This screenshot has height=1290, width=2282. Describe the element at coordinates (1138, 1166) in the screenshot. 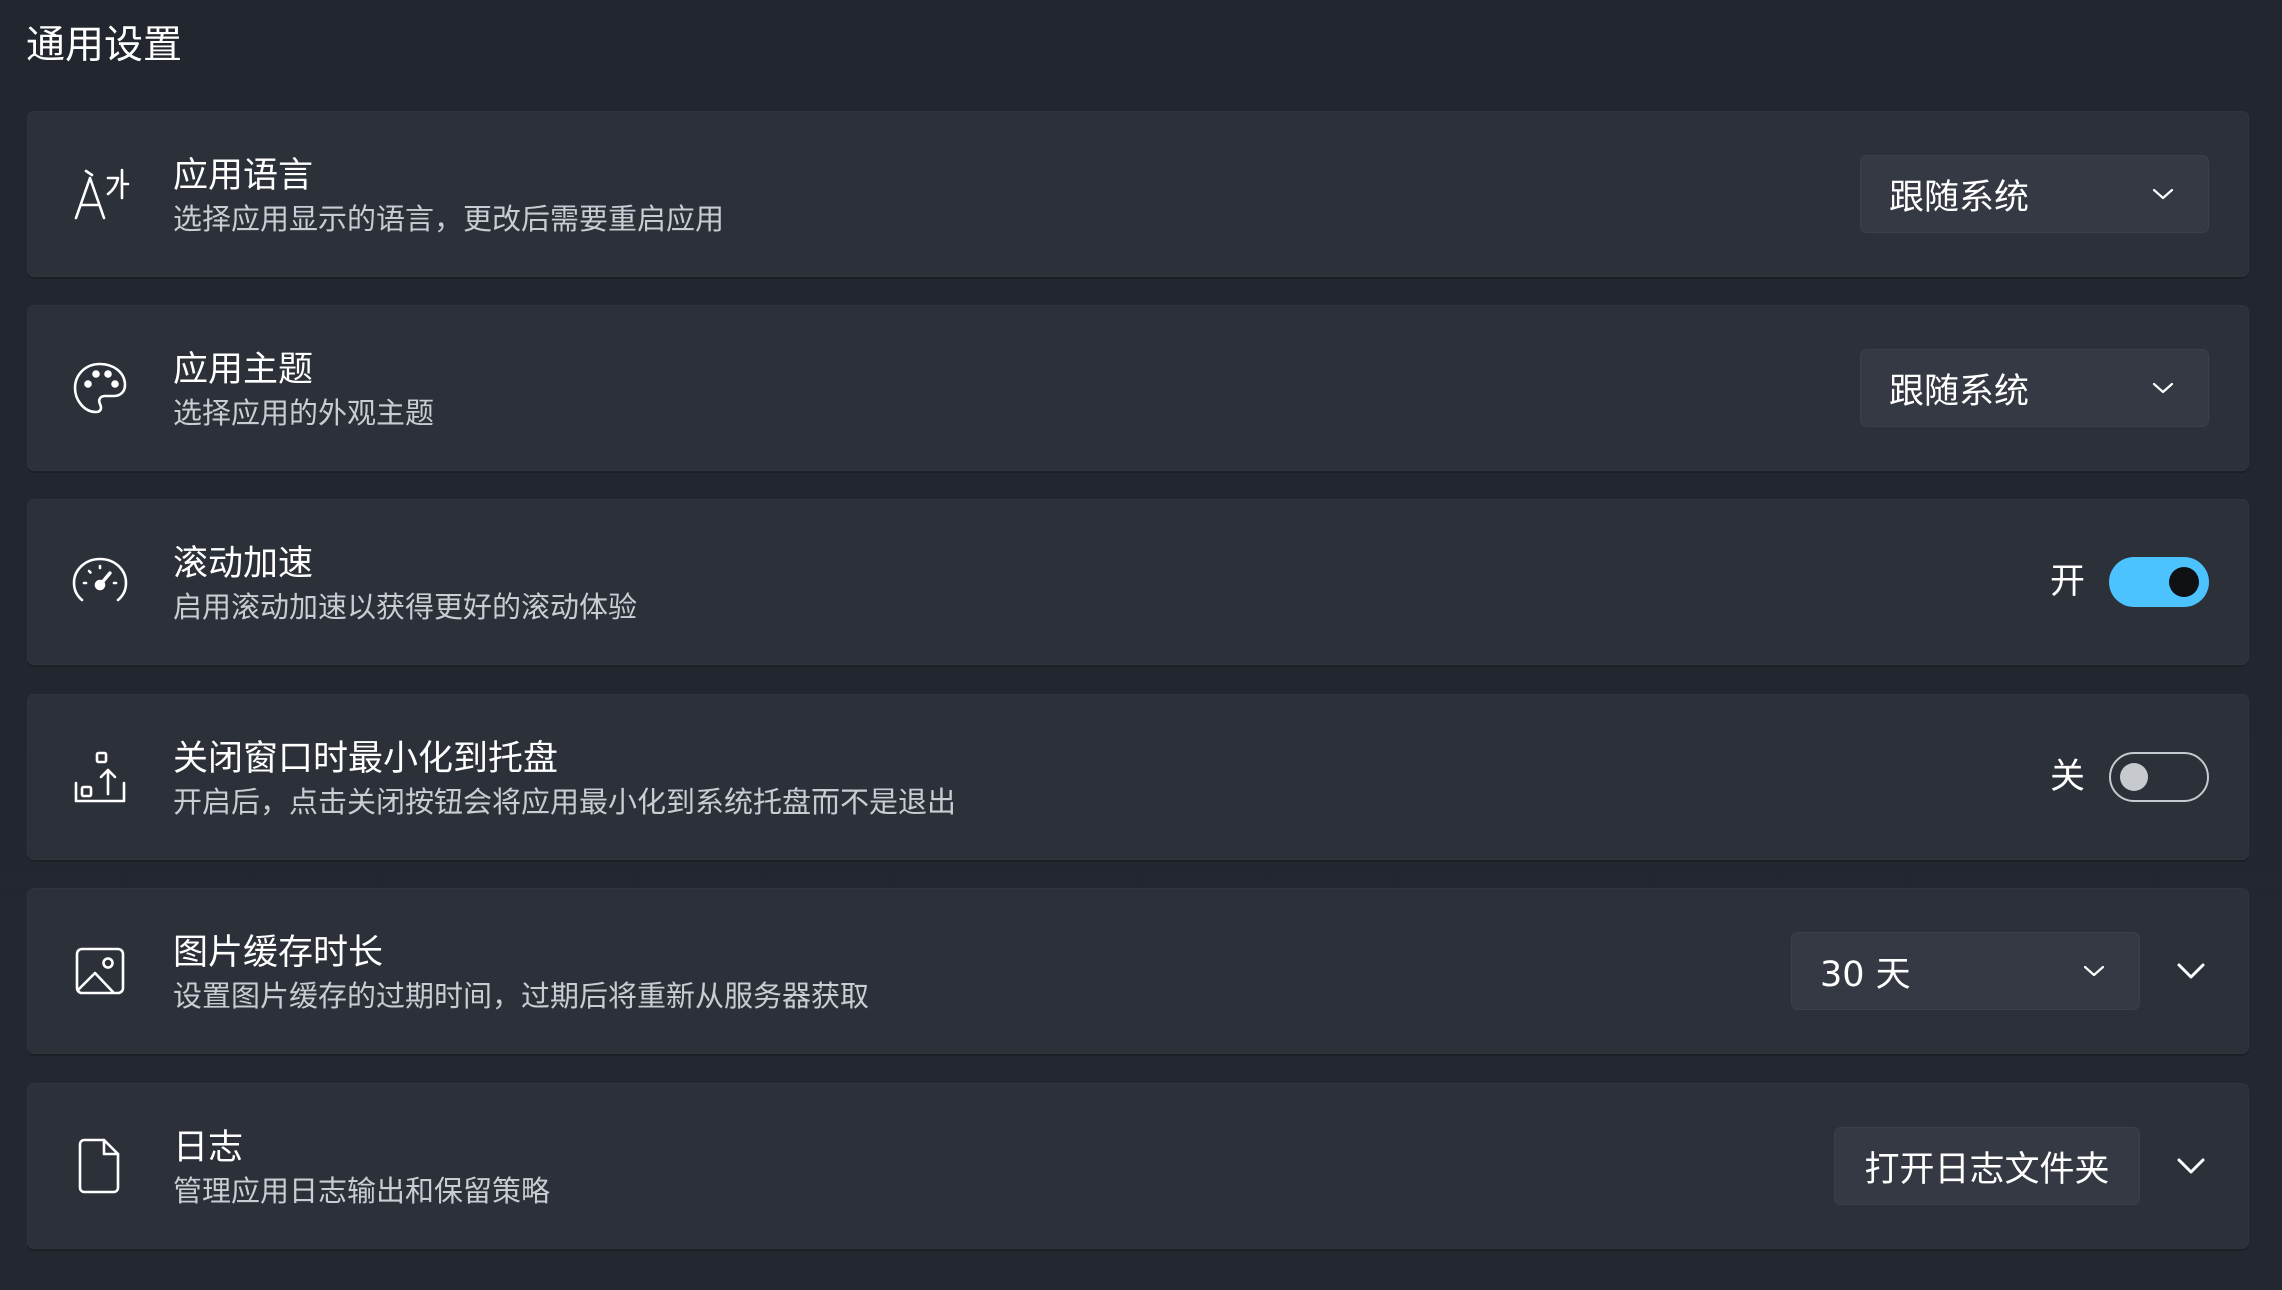

I see `setting-card-logs: 日志 管理应用日志输出和保留策略 打开日志文件夹` at that location.